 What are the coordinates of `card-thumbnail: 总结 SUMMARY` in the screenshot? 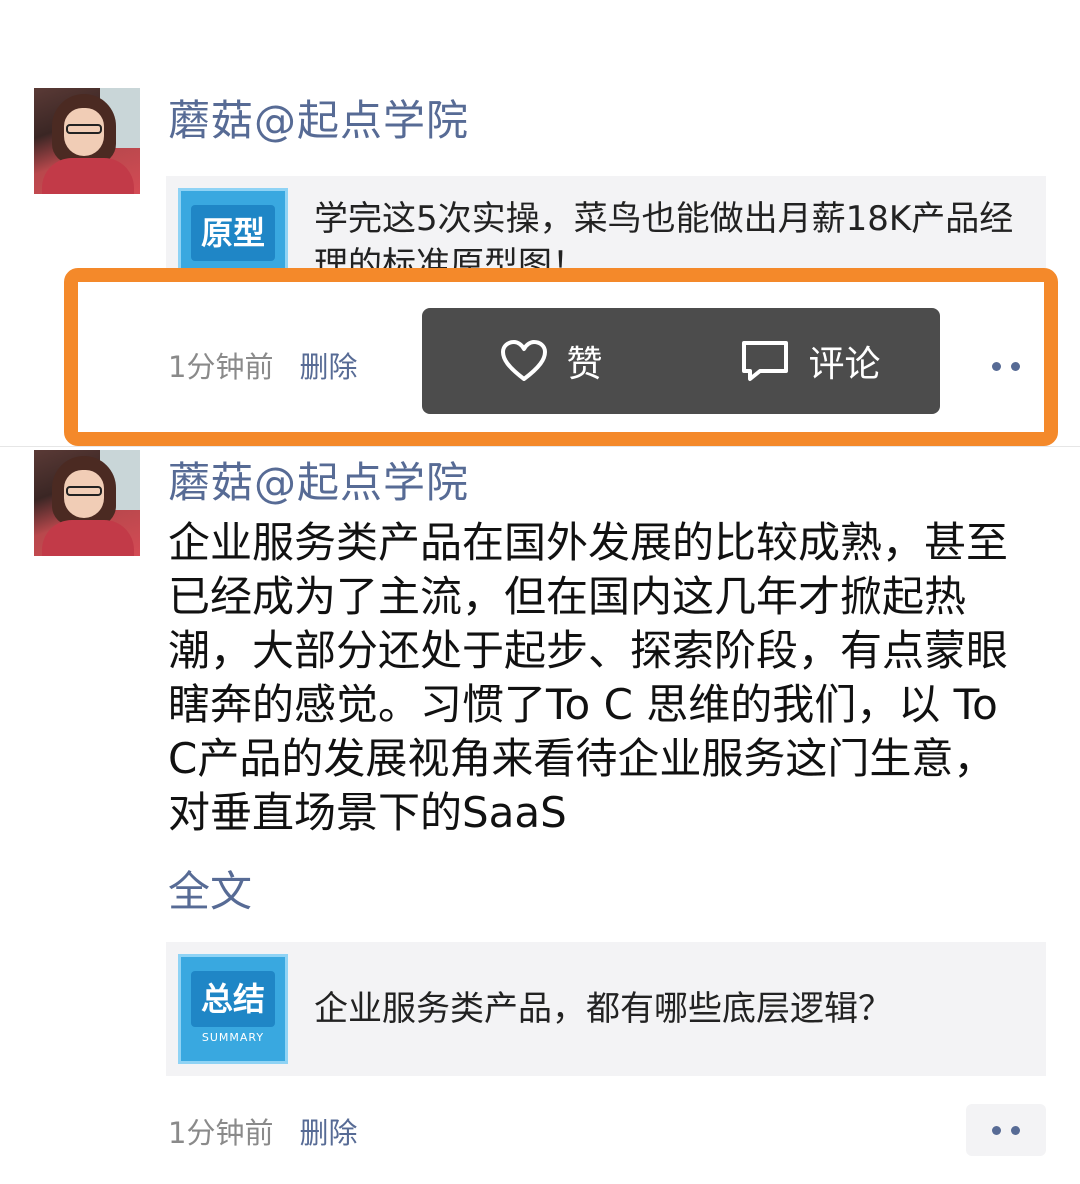 It's located at (233, 1009).